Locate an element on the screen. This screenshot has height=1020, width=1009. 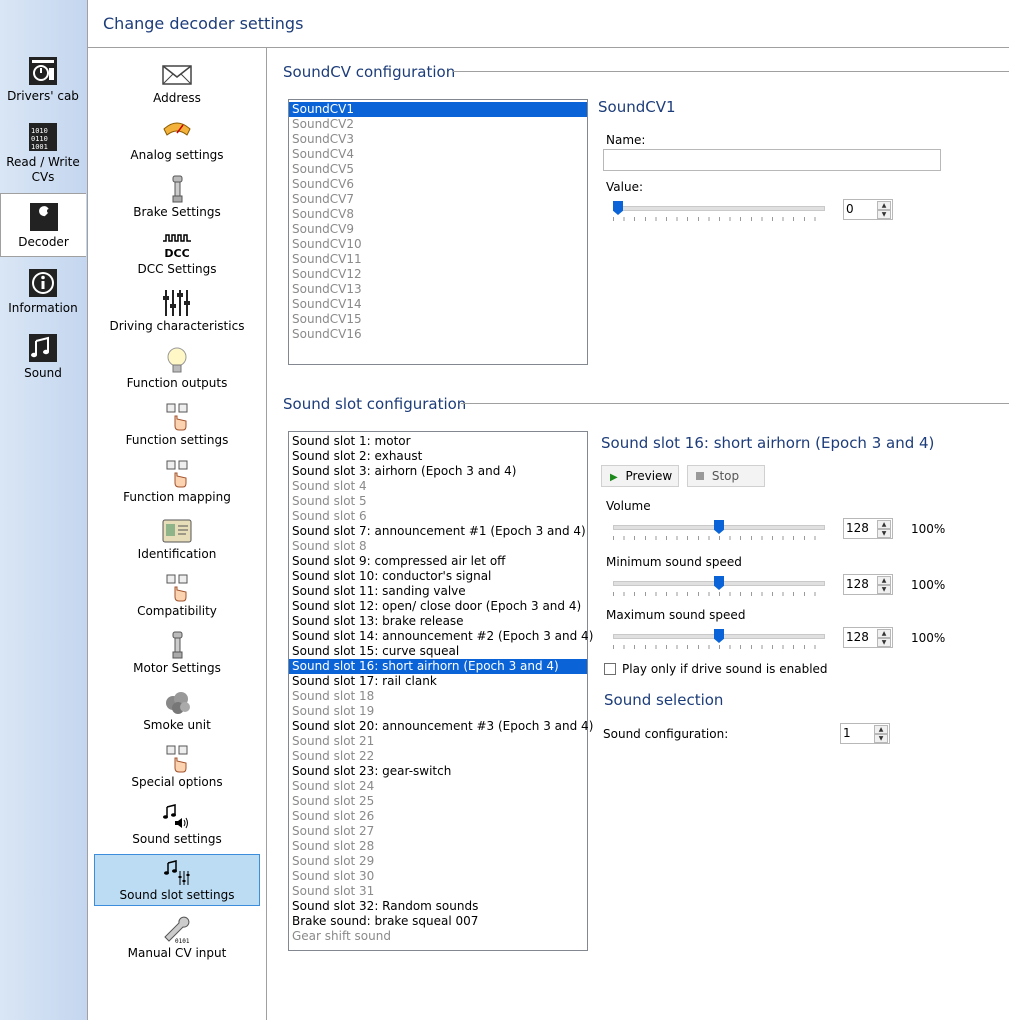
soundslot-list-item: Sound slot 1: motor is located at coordinates (438, 441).